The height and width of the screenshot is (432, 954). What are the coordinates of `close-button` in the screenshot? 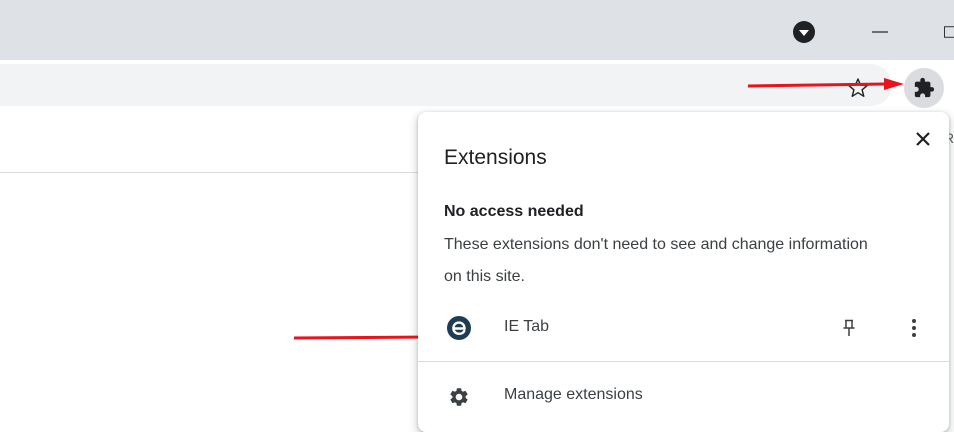 It's located at (923, 139).